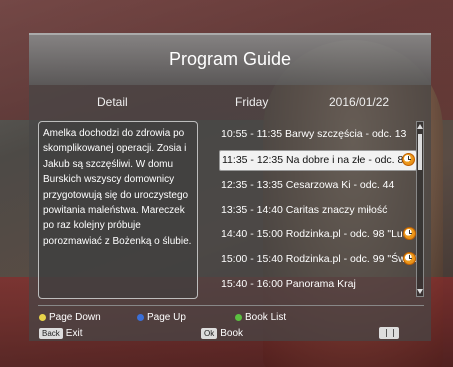 The width and height of the screenshot is (453, 367). What do you see at coordinates (231, 305) in the screenshot?
I see `footer-divider` at bounding box center [231, 305].